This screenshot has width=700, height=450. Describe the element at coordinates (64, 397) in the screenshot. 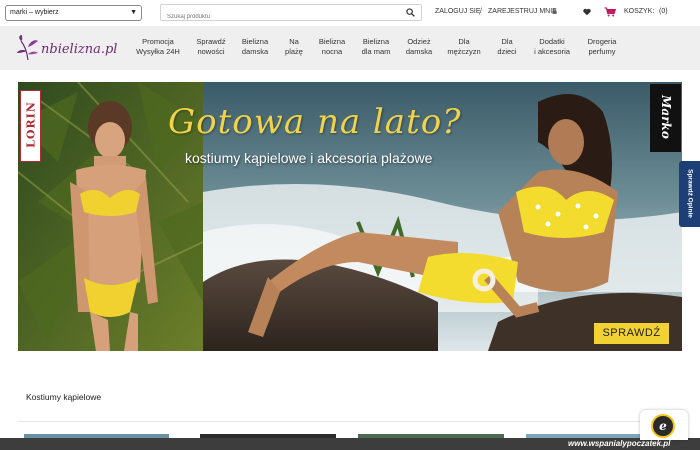

I see `section-title: Kostiumy kąpielowe` at that location.